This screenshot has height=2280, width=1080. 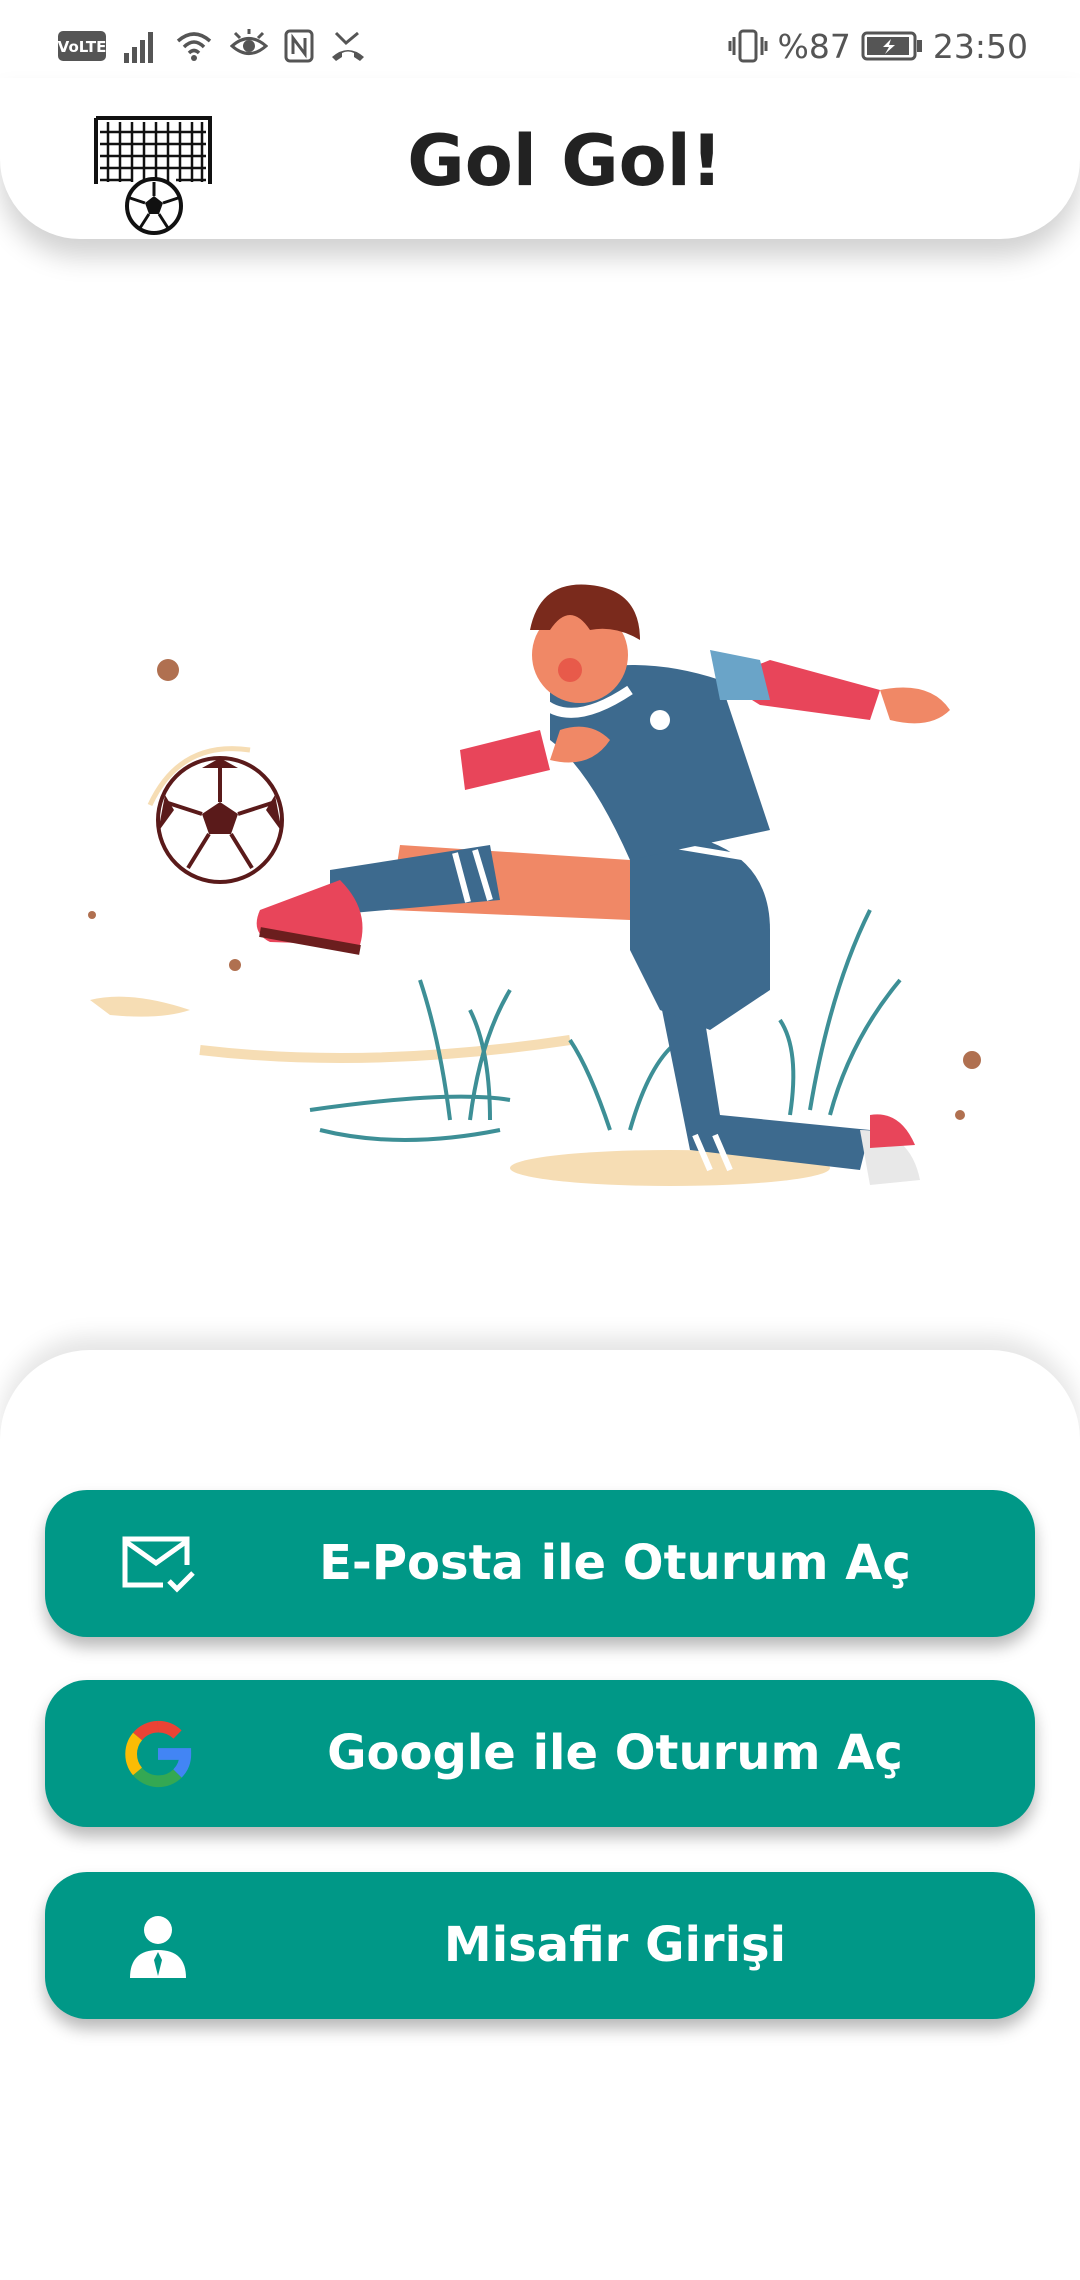 What do you see at coordinates (615, 1945) in the screenshot?
I see `guest-login-label: Misafir Girişi` at bounding box center [615, 1945].